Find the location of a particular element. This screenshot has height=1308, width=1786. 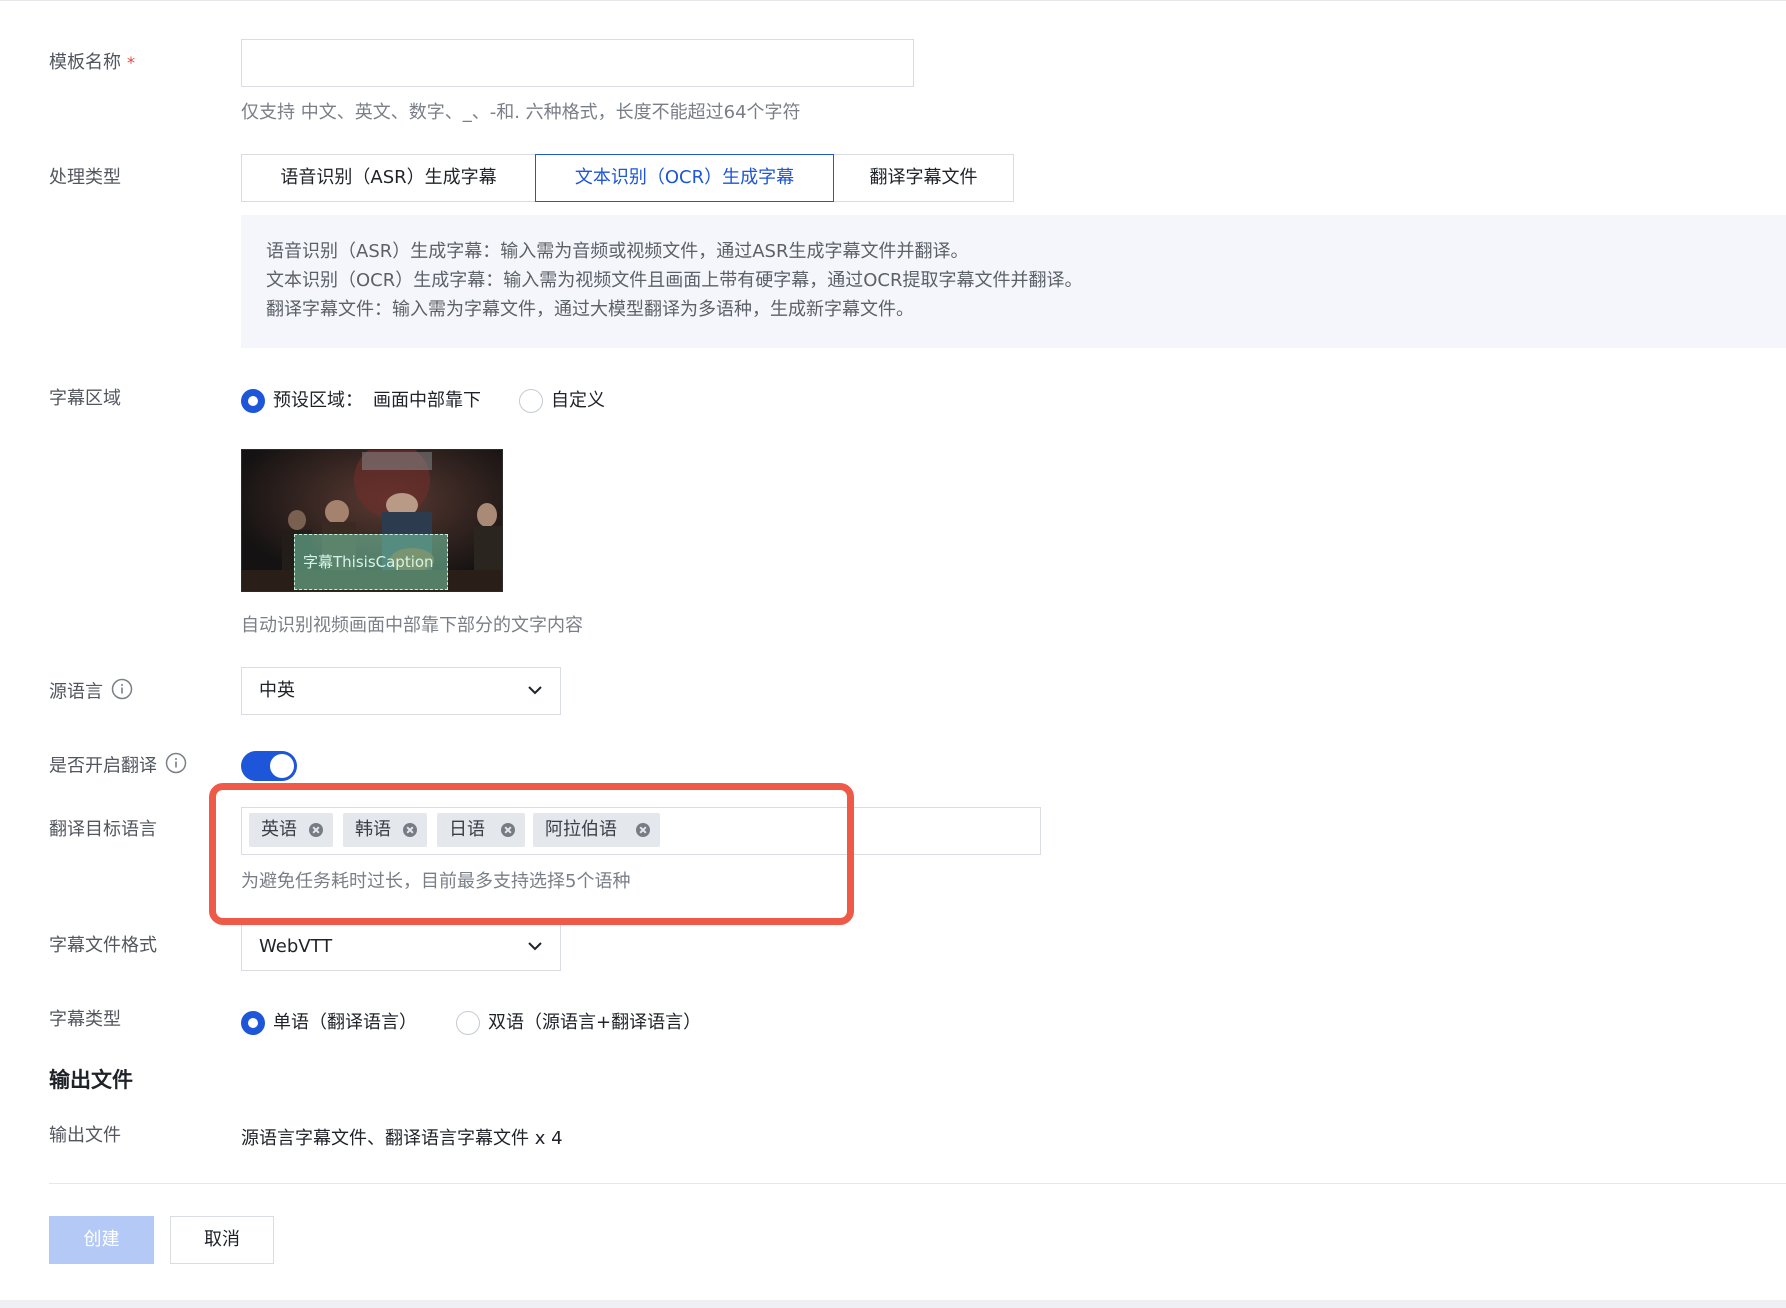

subtitle-format-select: WebVTT is located at coordinates (401, 947).